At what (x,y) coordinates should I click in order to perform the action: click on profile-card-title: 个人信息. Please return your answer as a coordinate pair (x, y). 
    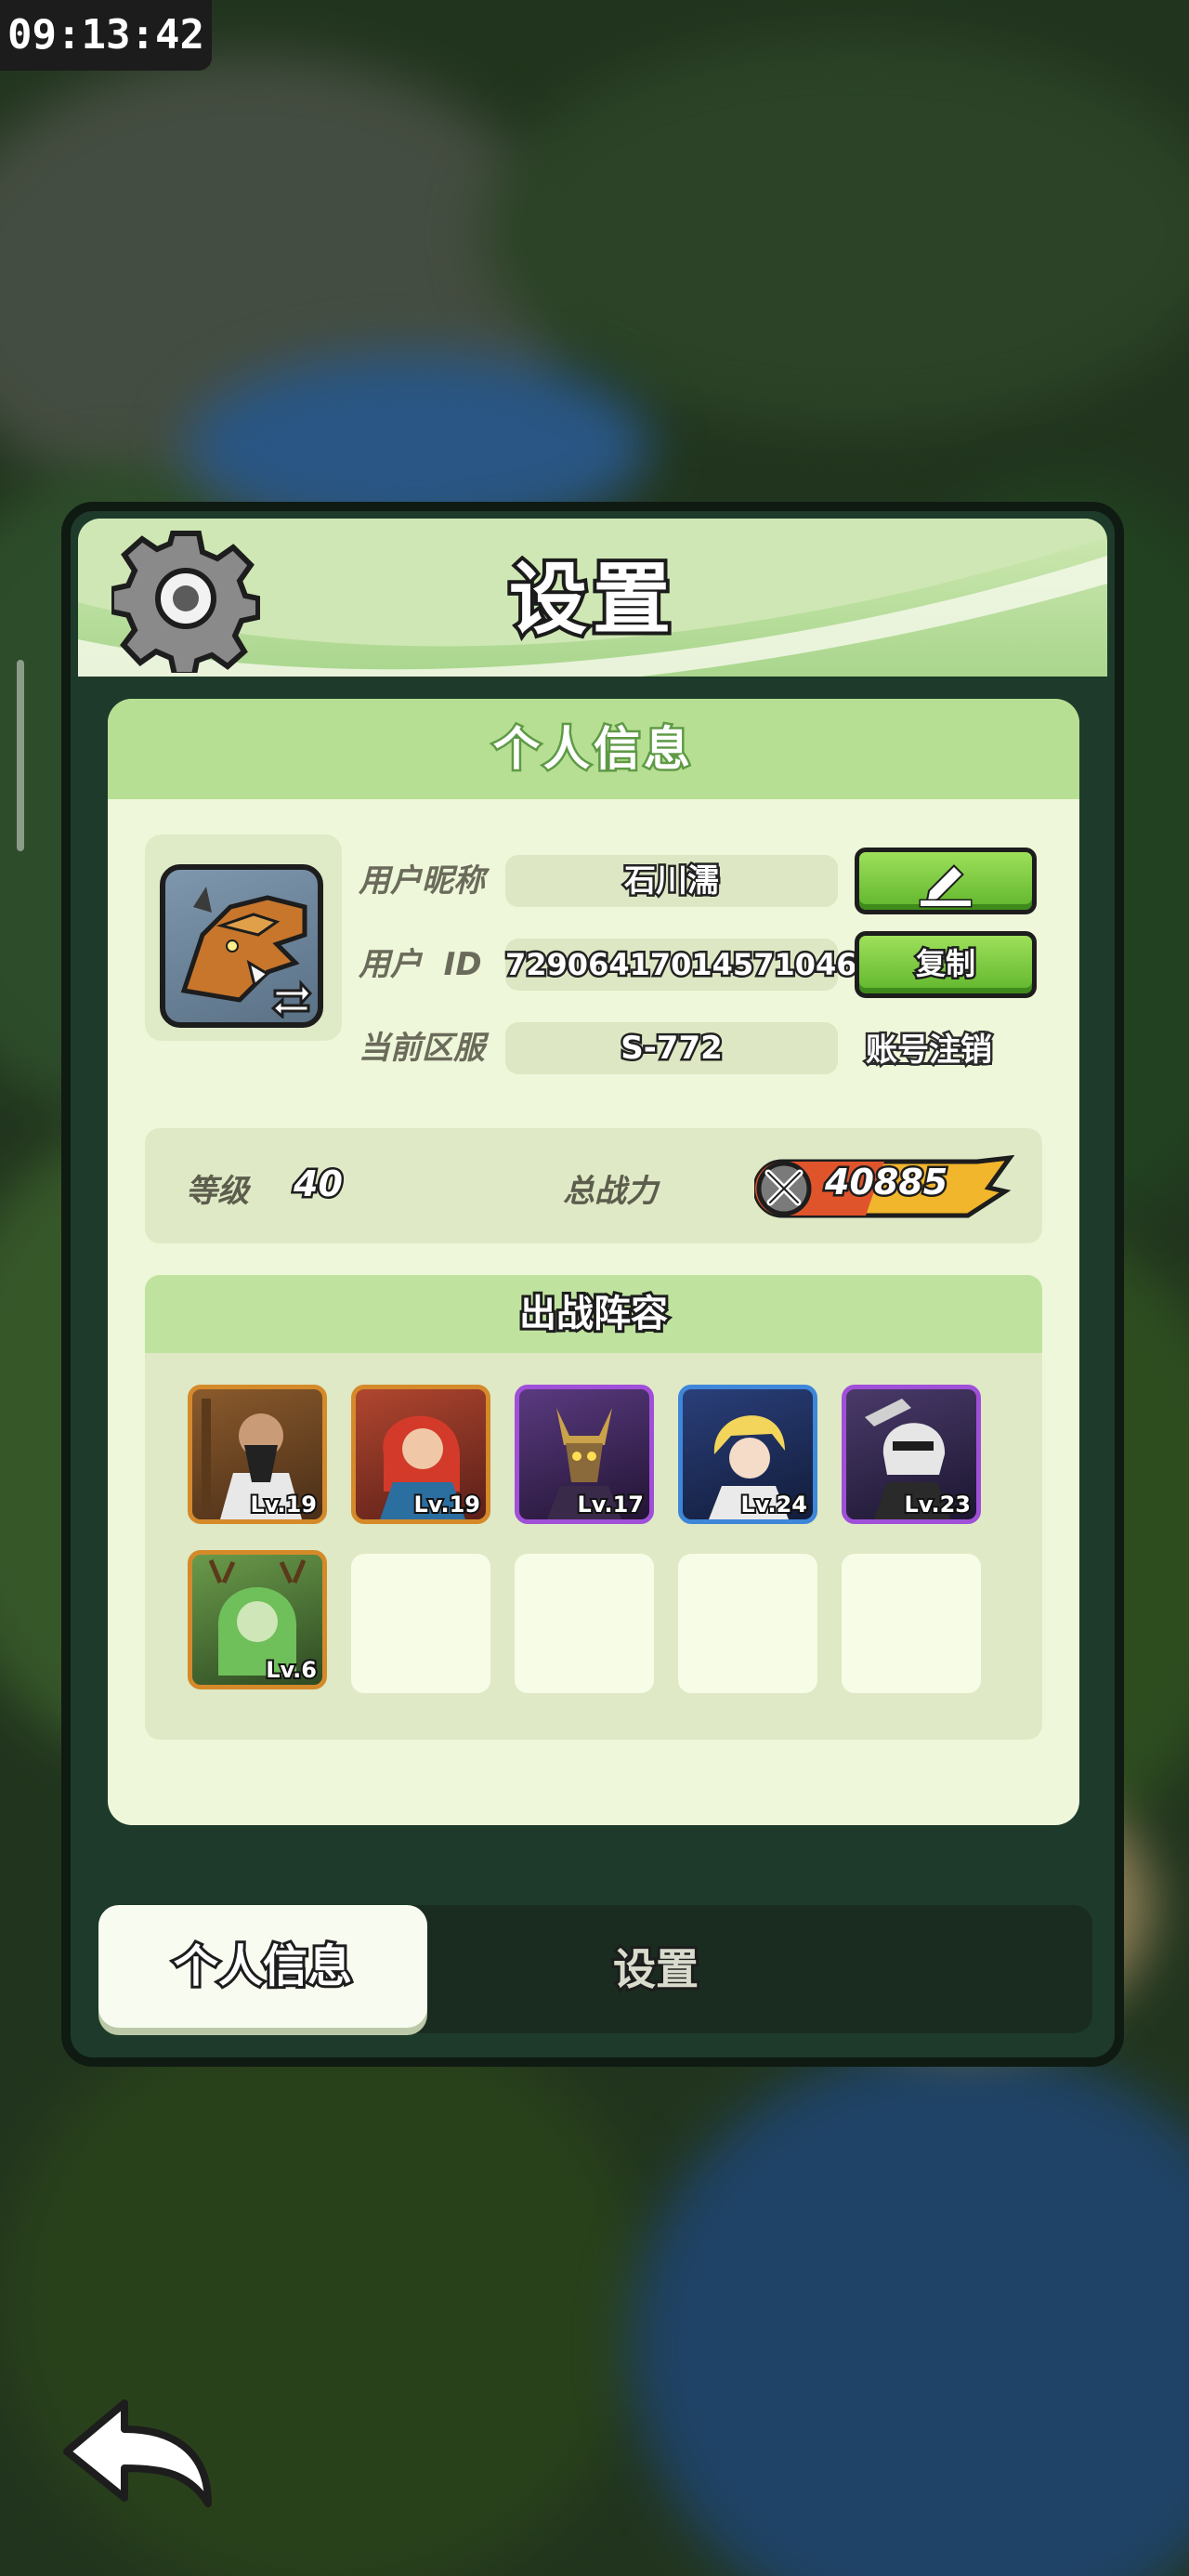
    Looking at the image, I should click on (593, 749).